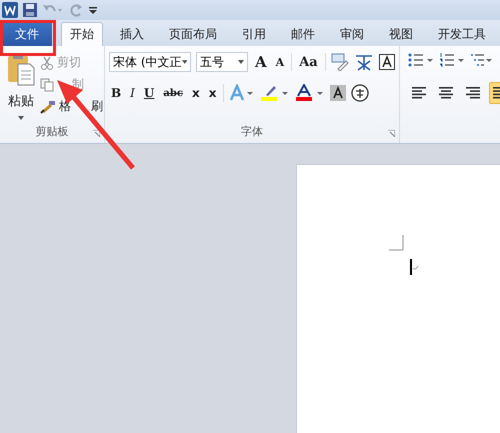 Image resolution: width=500 pixels, height=433 pixels. What do you see at coordinates (254, 34) in the screenshot?
I see `ribbon-tab: 引用` at bounding box center [254, 34].